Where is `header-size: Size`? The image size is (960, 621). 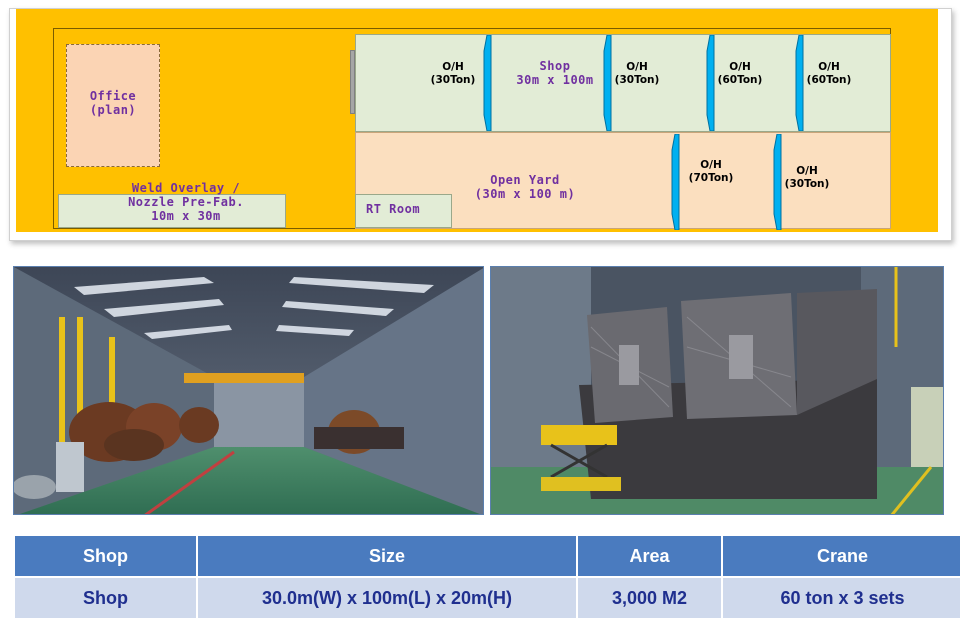
header-size: Size is located at coordinates (387, 556).